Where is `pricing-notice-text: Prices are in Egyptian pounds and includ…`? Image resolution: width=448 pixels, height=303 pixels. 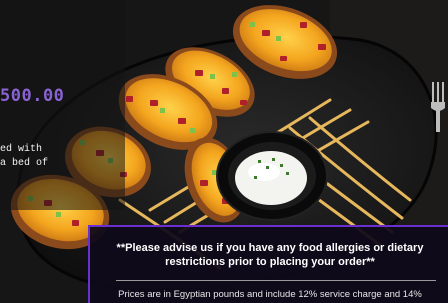
pricing-notice-text: Prices are in Egyptian pounds and includ… is located at coordinates (270, 296).